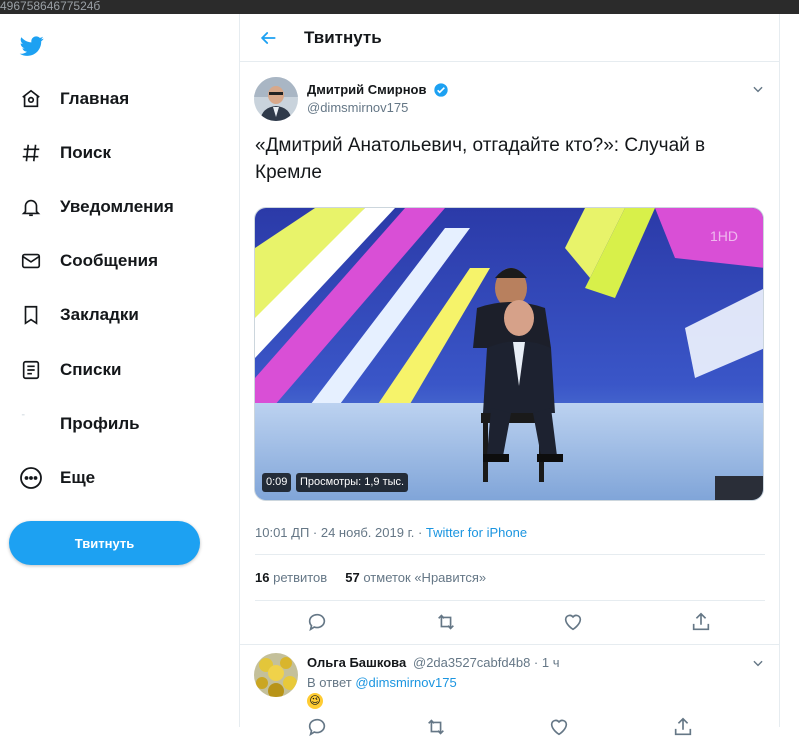  Describe the element at coordinates (78, 477) in the screenshot. I see `sidebar-item-label: Еще` at that location.